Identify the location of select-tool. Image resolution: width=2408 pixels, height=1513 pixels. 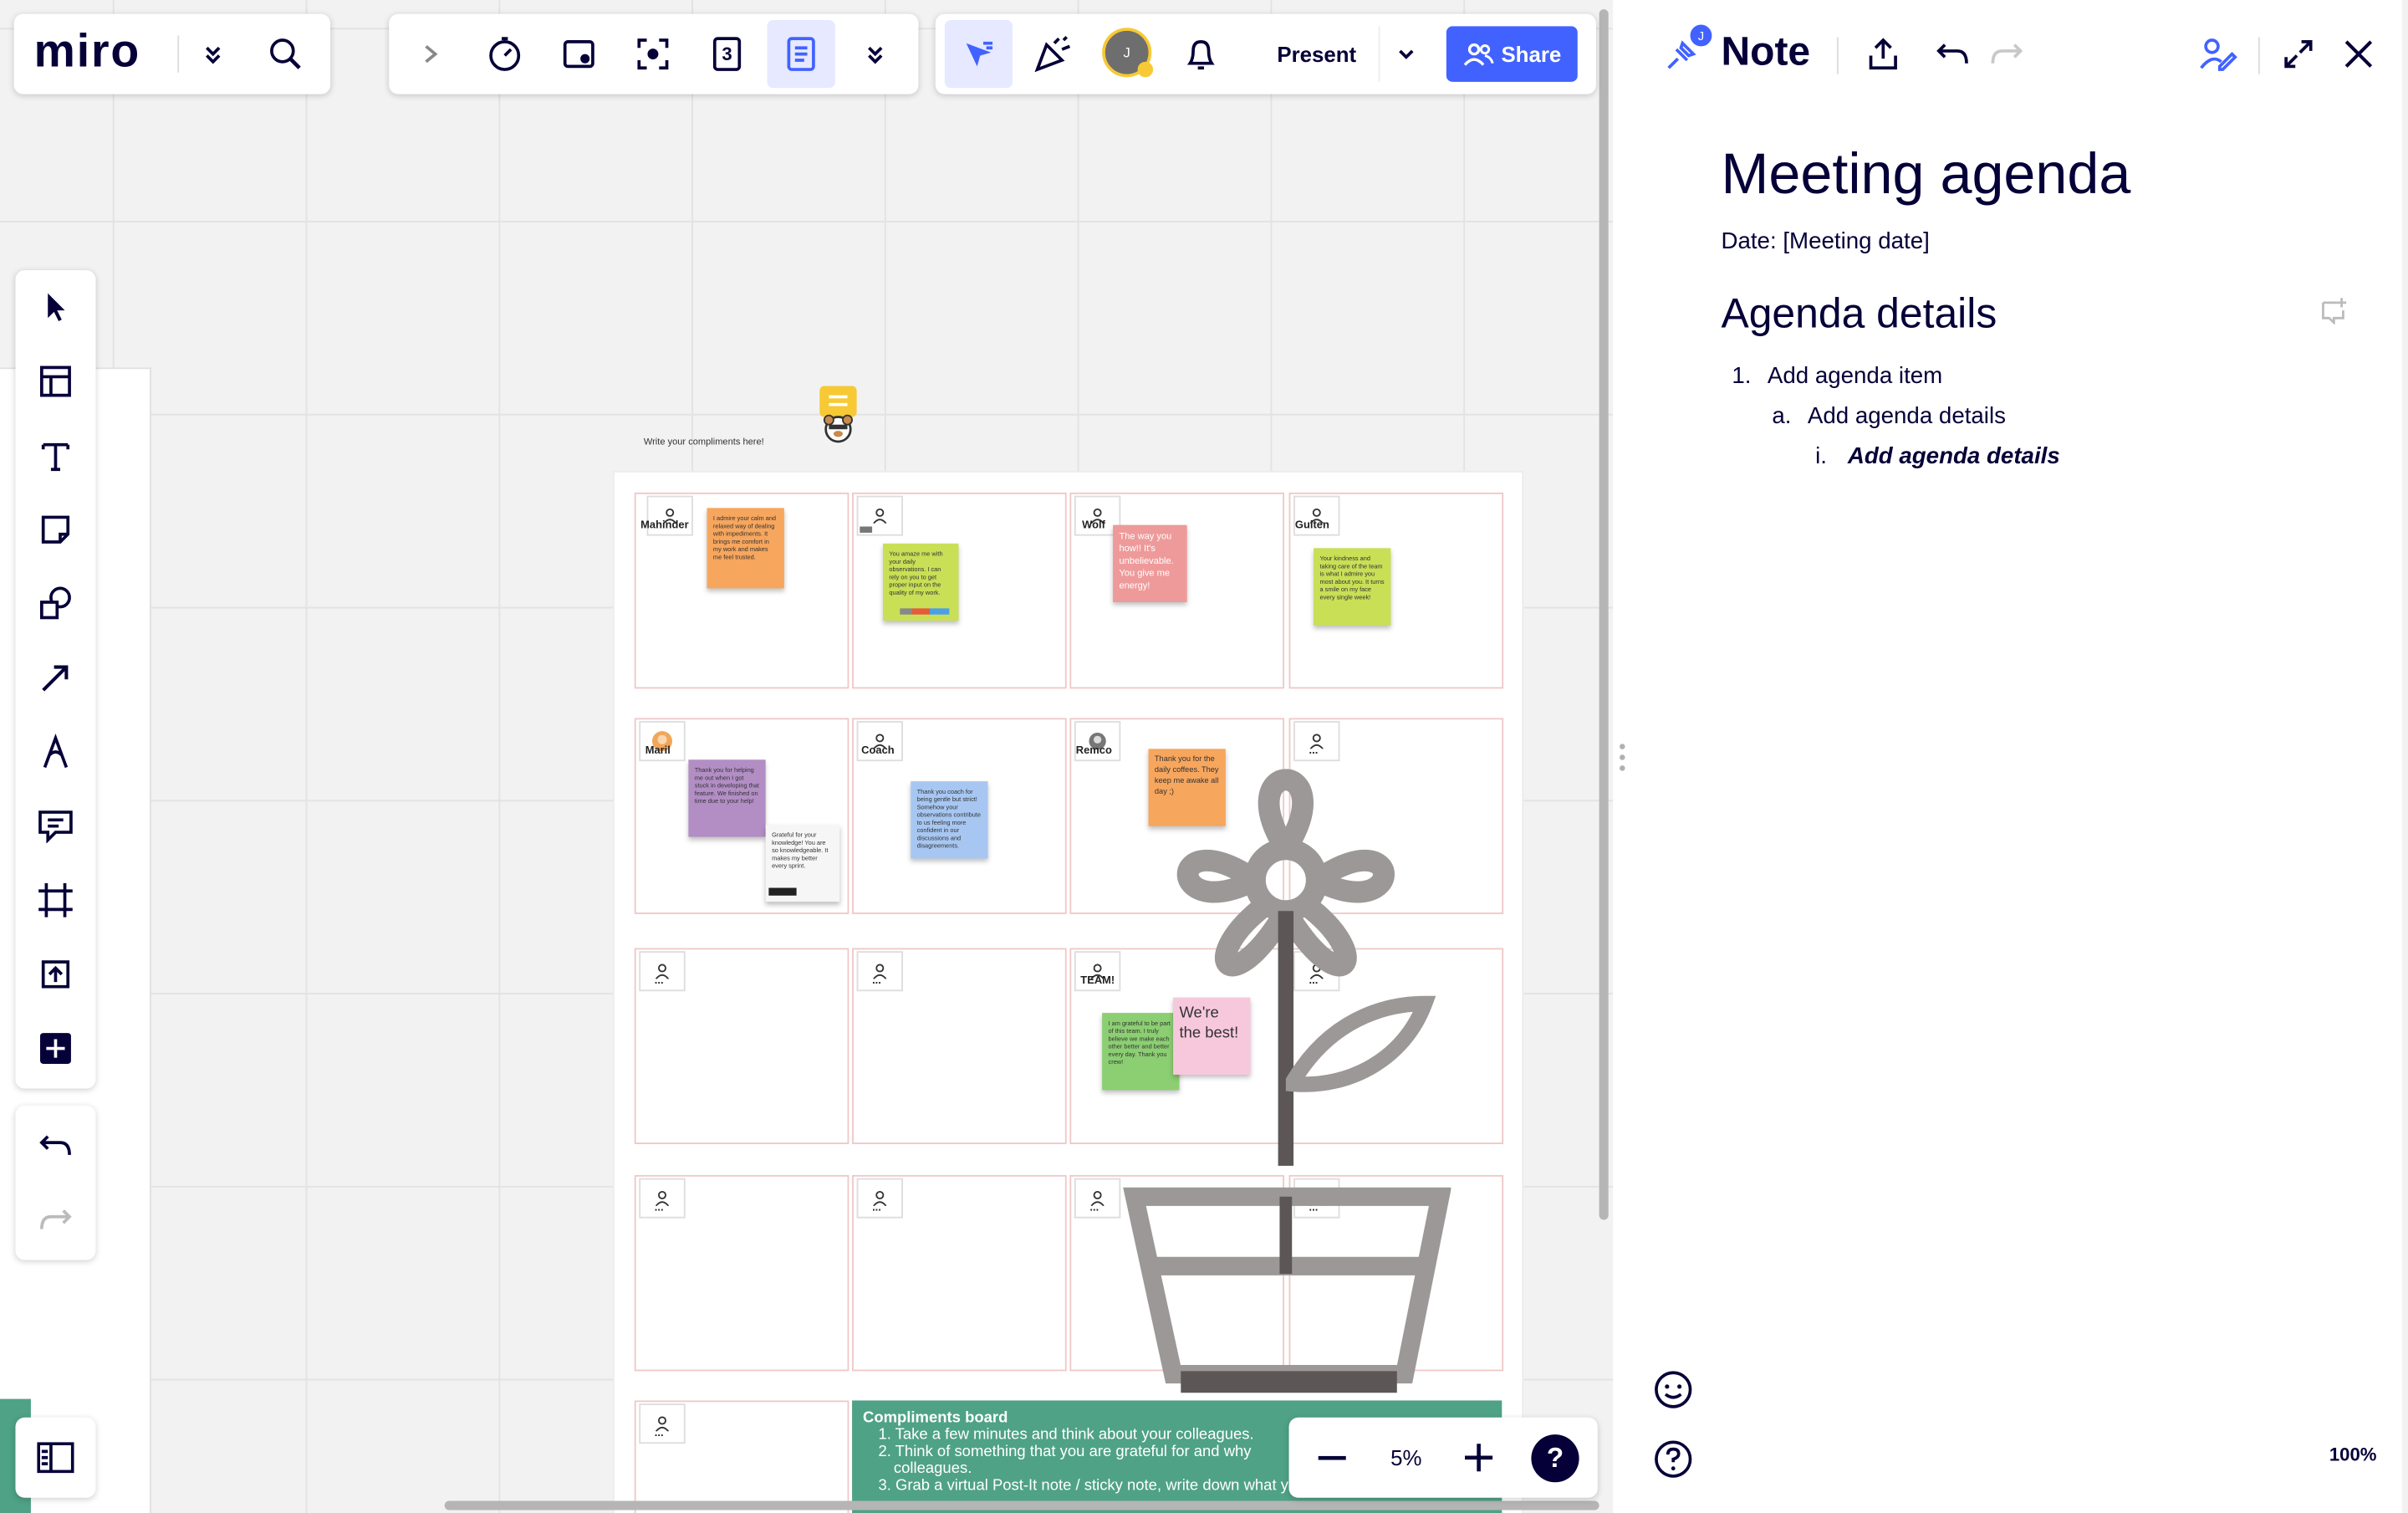
(55, 307).